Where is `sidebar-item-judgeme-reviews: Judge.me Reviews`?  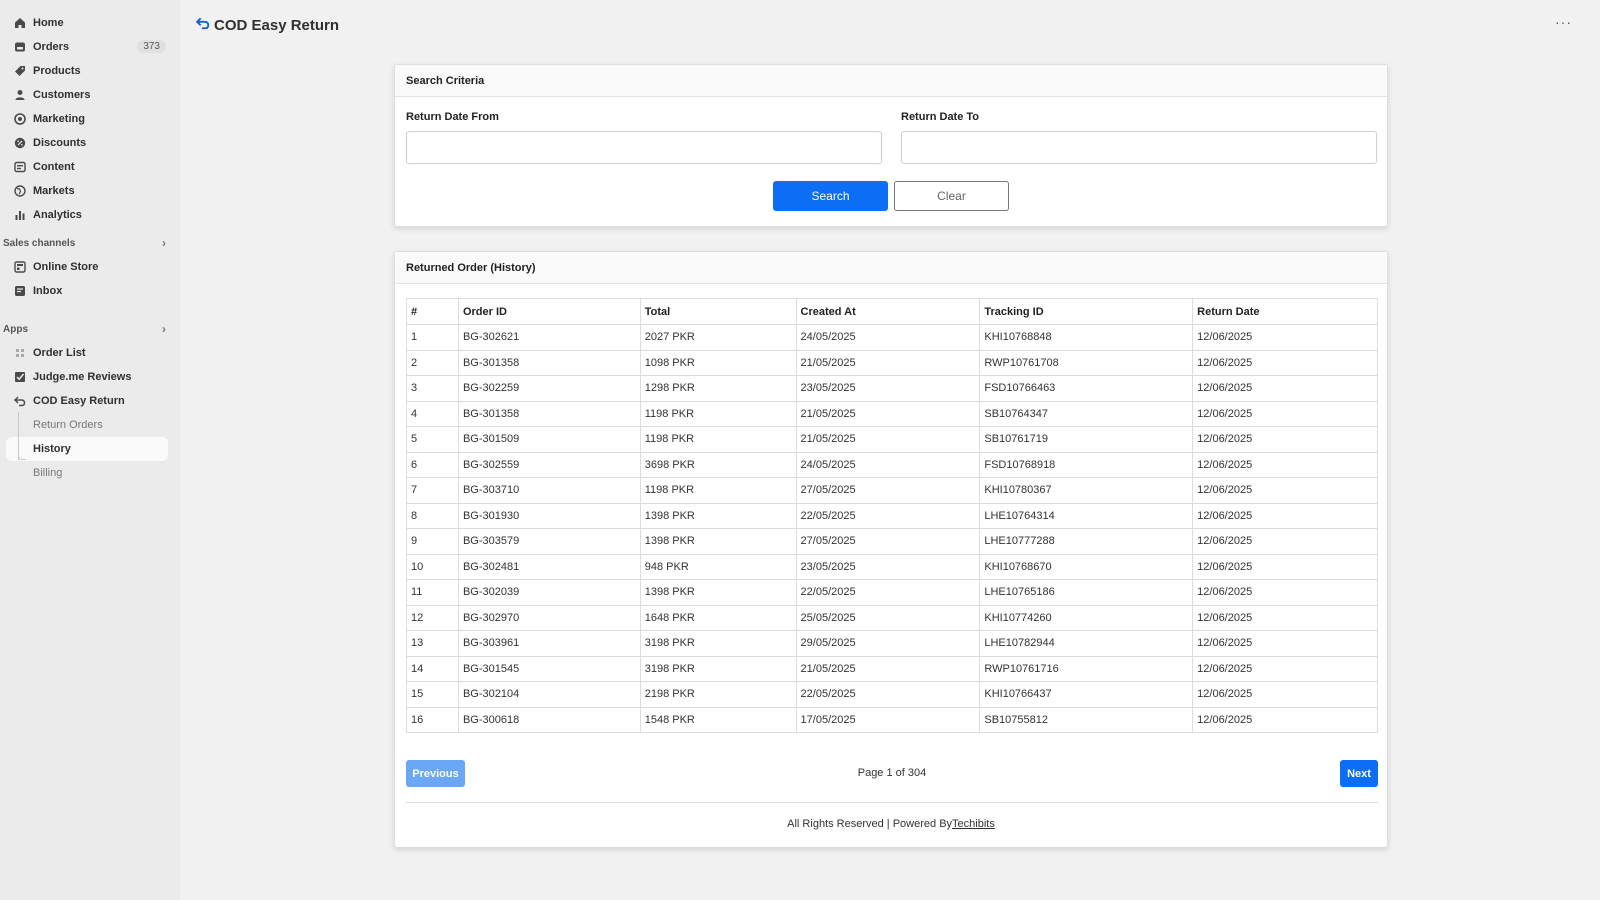
sidebar-item-judgeme-reviews: Judge.me Reviews is located at coordinates (90, 377).